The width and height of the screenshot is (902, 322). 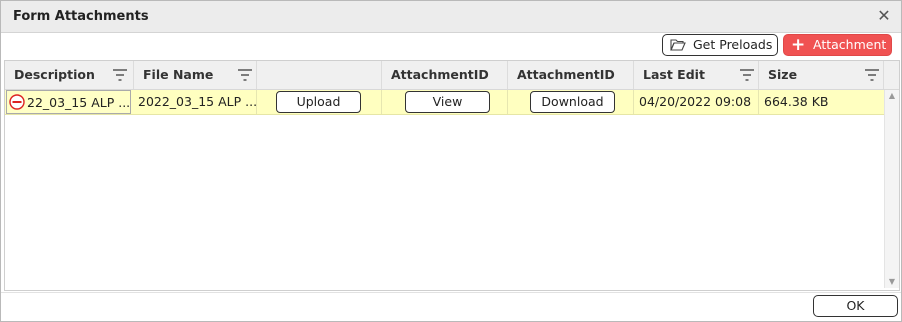 I want to click on dialog-titlebar: Form Attachments ✕, so click(x=451, y=17).